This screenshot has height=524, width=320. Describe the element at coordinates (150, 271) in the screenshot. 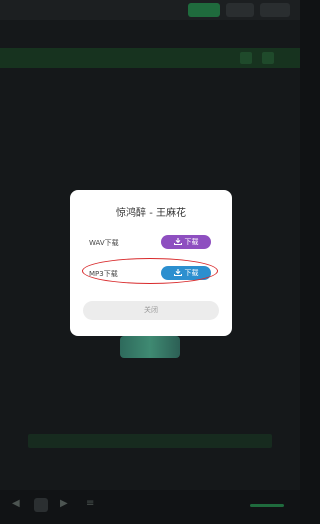

I see `mp3-highlight-annotation` at that location.